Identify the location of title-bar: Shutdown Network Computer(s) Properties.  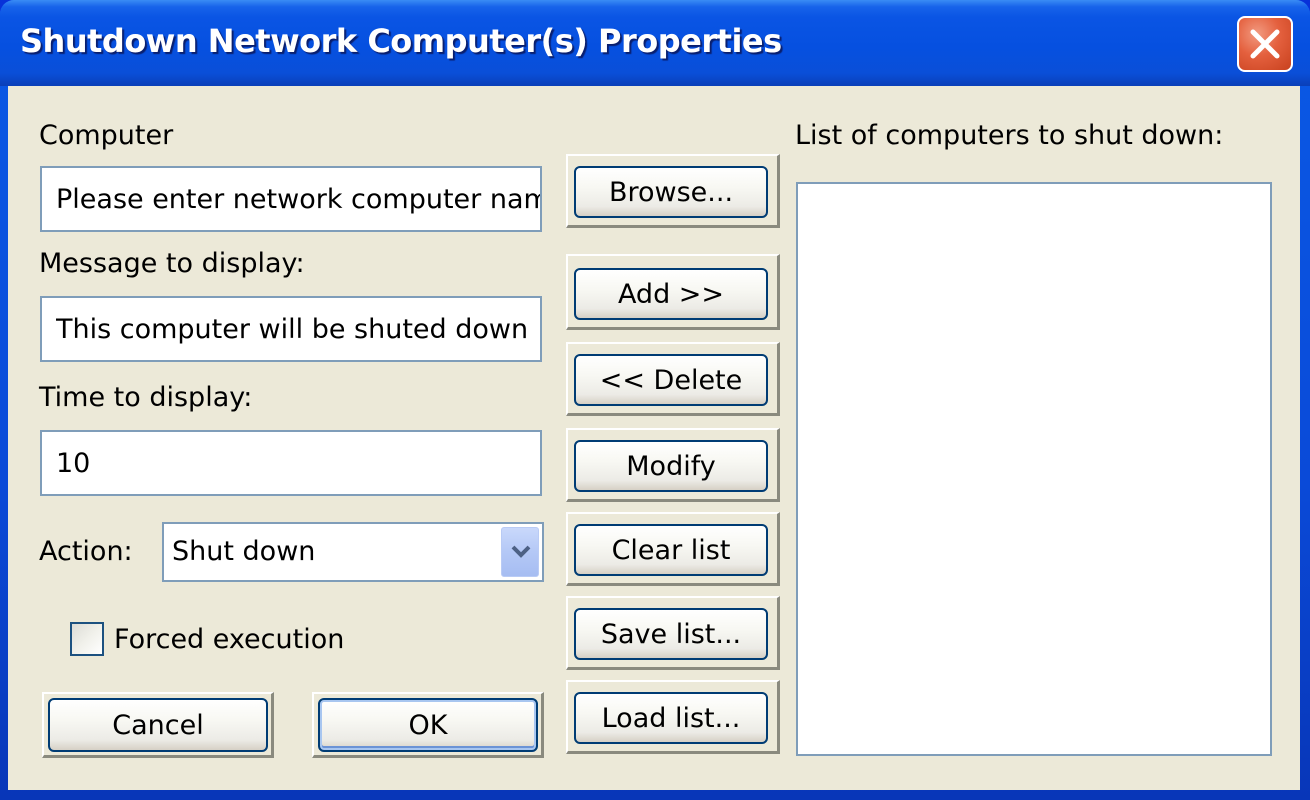
(655, 43).